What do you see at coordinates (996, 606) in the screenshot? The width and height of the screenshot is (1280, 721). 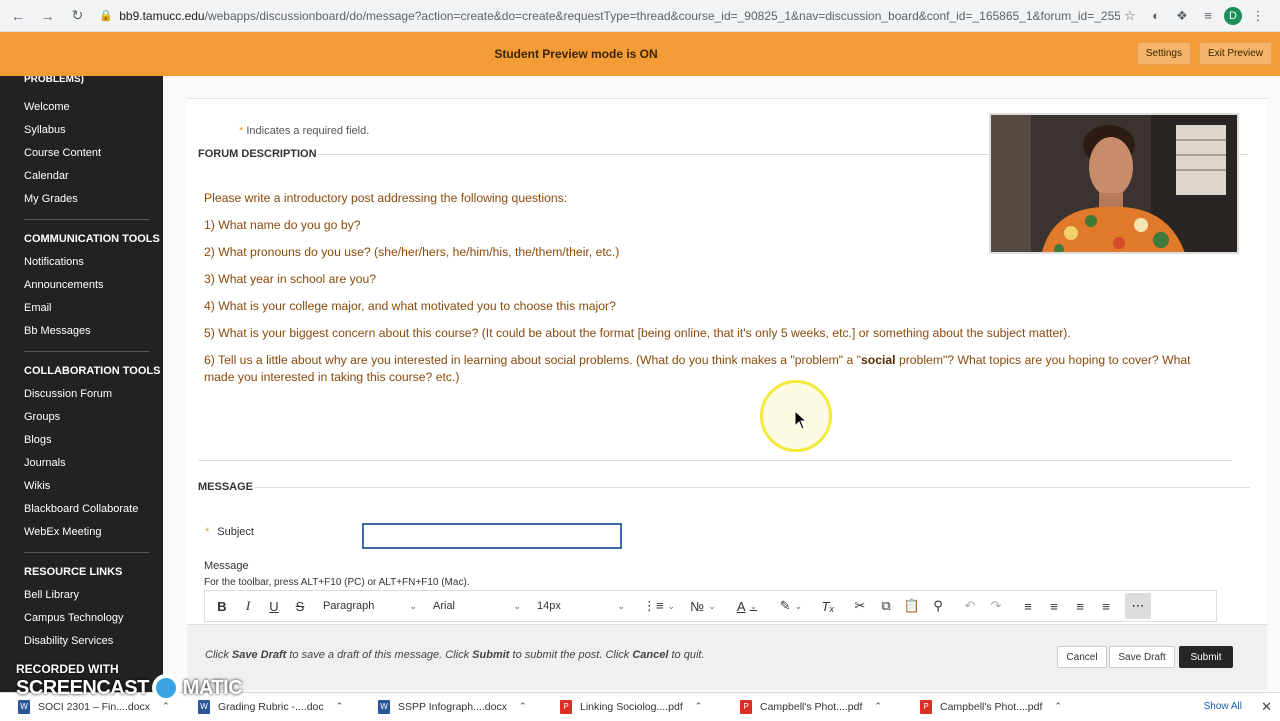 I see `redo-icon: ↷` at bounding box center [996, 606].